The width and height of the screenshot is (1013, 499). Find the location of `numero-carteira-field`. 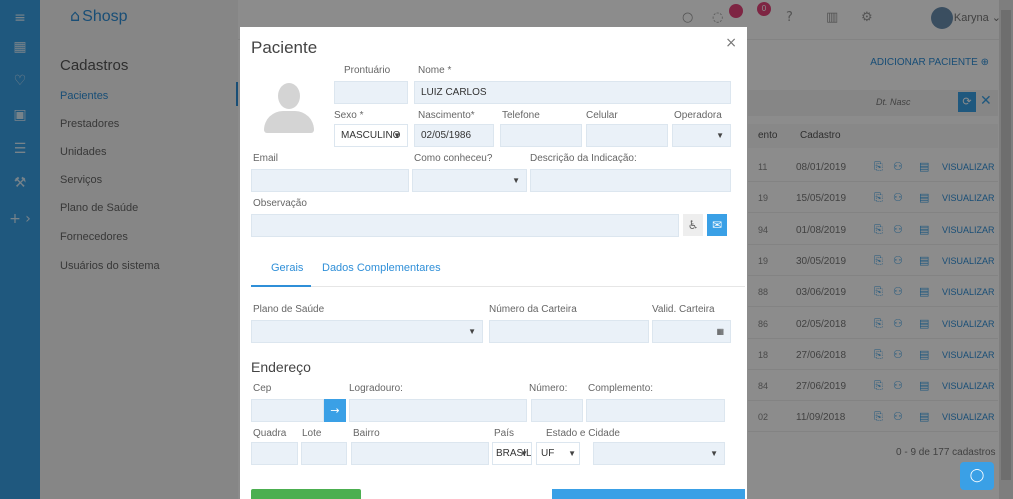

numero-carteira-field is located at coordinates (569, 331).